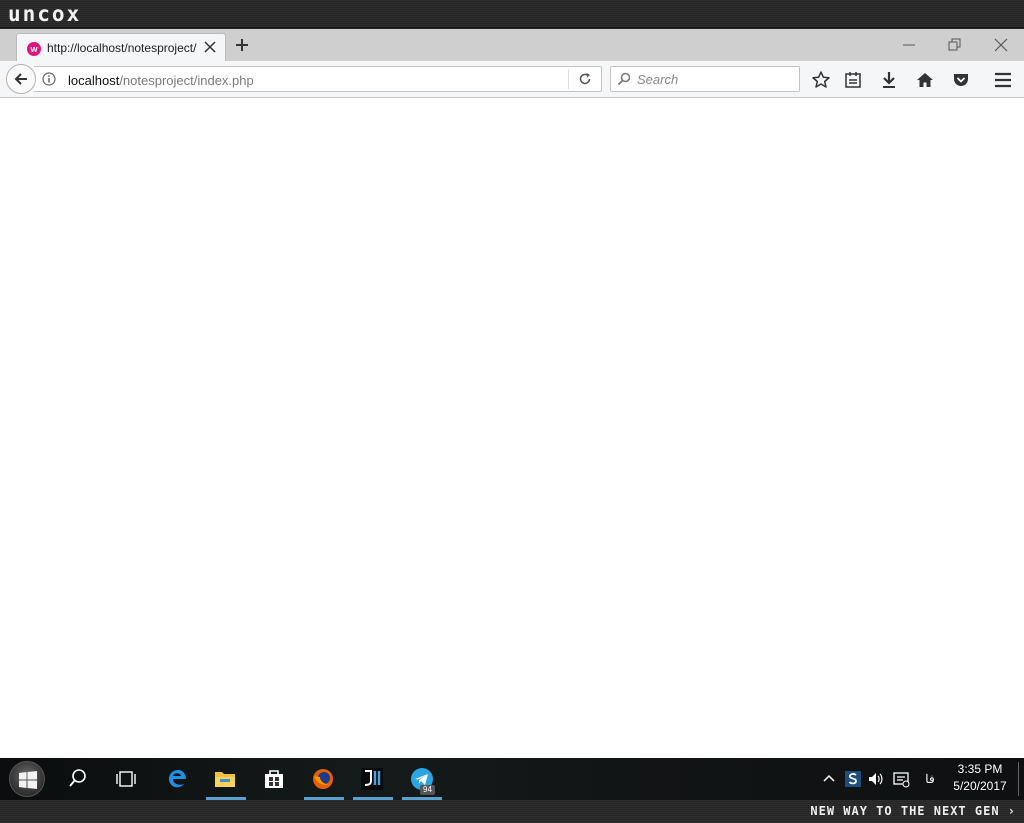 The width and height of the screenshot is (1024, 823). Describe the element at coordinates (955, 45) in the screenshot. I see `restore-icon` at that location.